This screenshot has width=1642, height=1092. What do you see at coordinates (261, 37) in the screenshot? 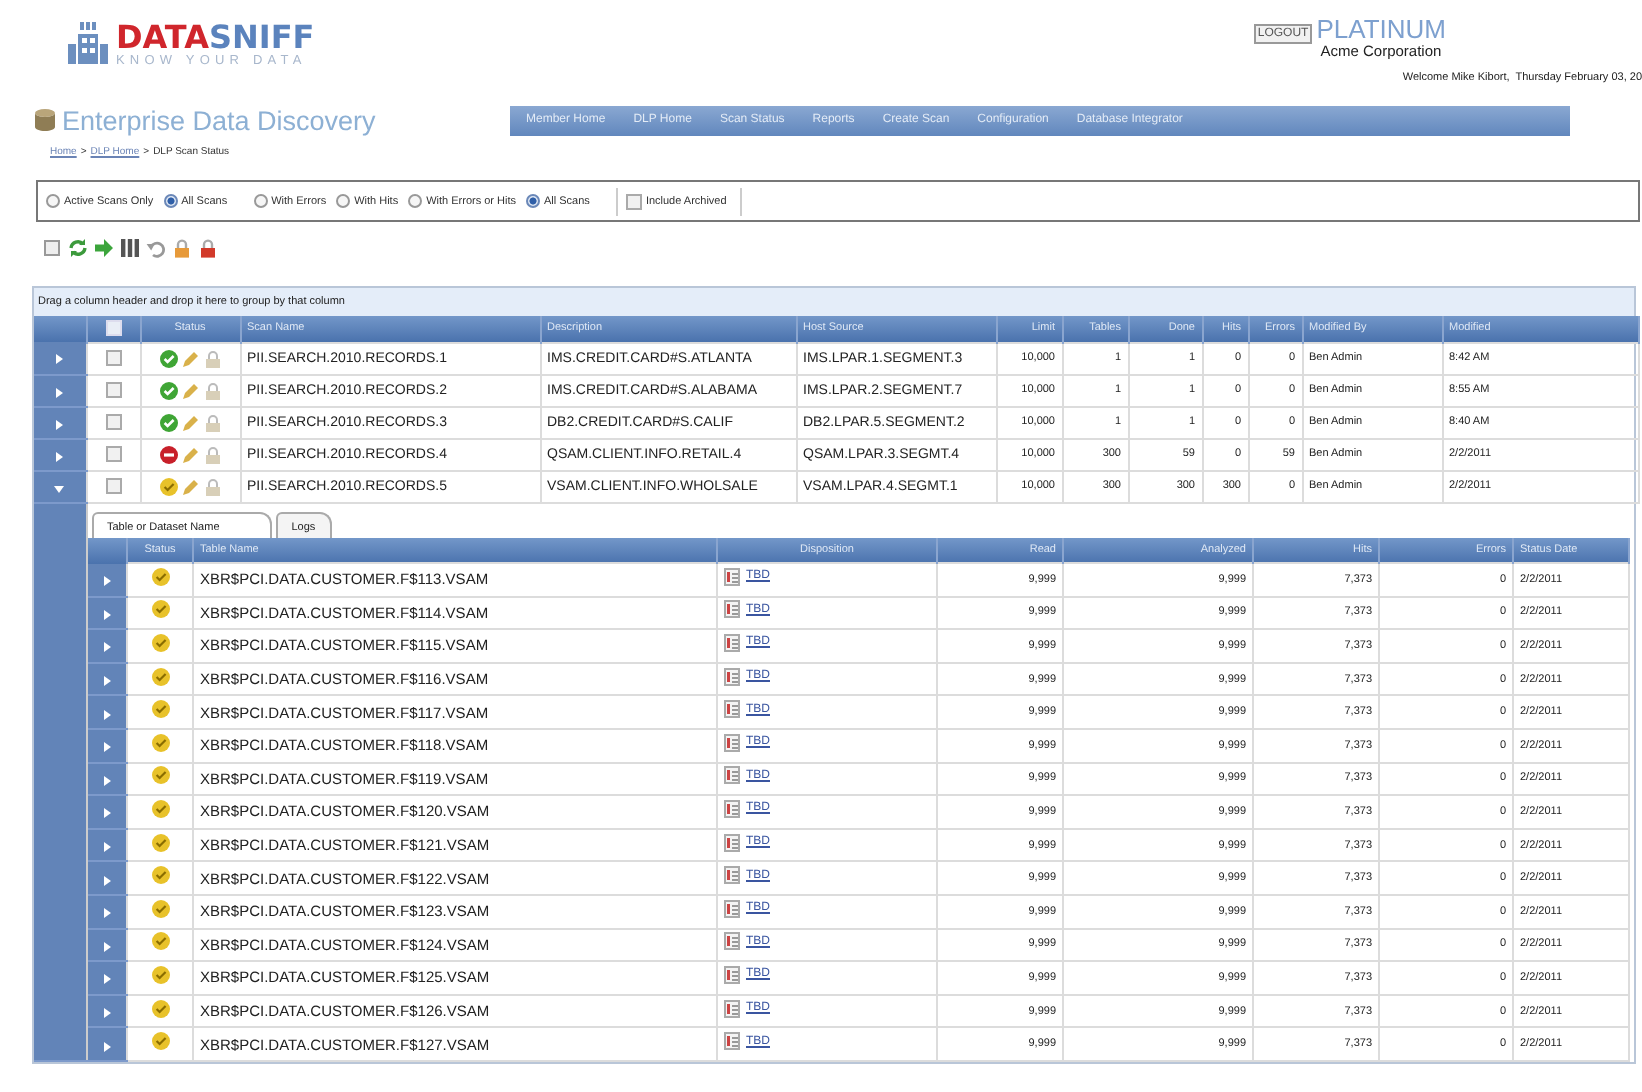
I see `logo-text: SNIFF` at bounding box center [261, 37].